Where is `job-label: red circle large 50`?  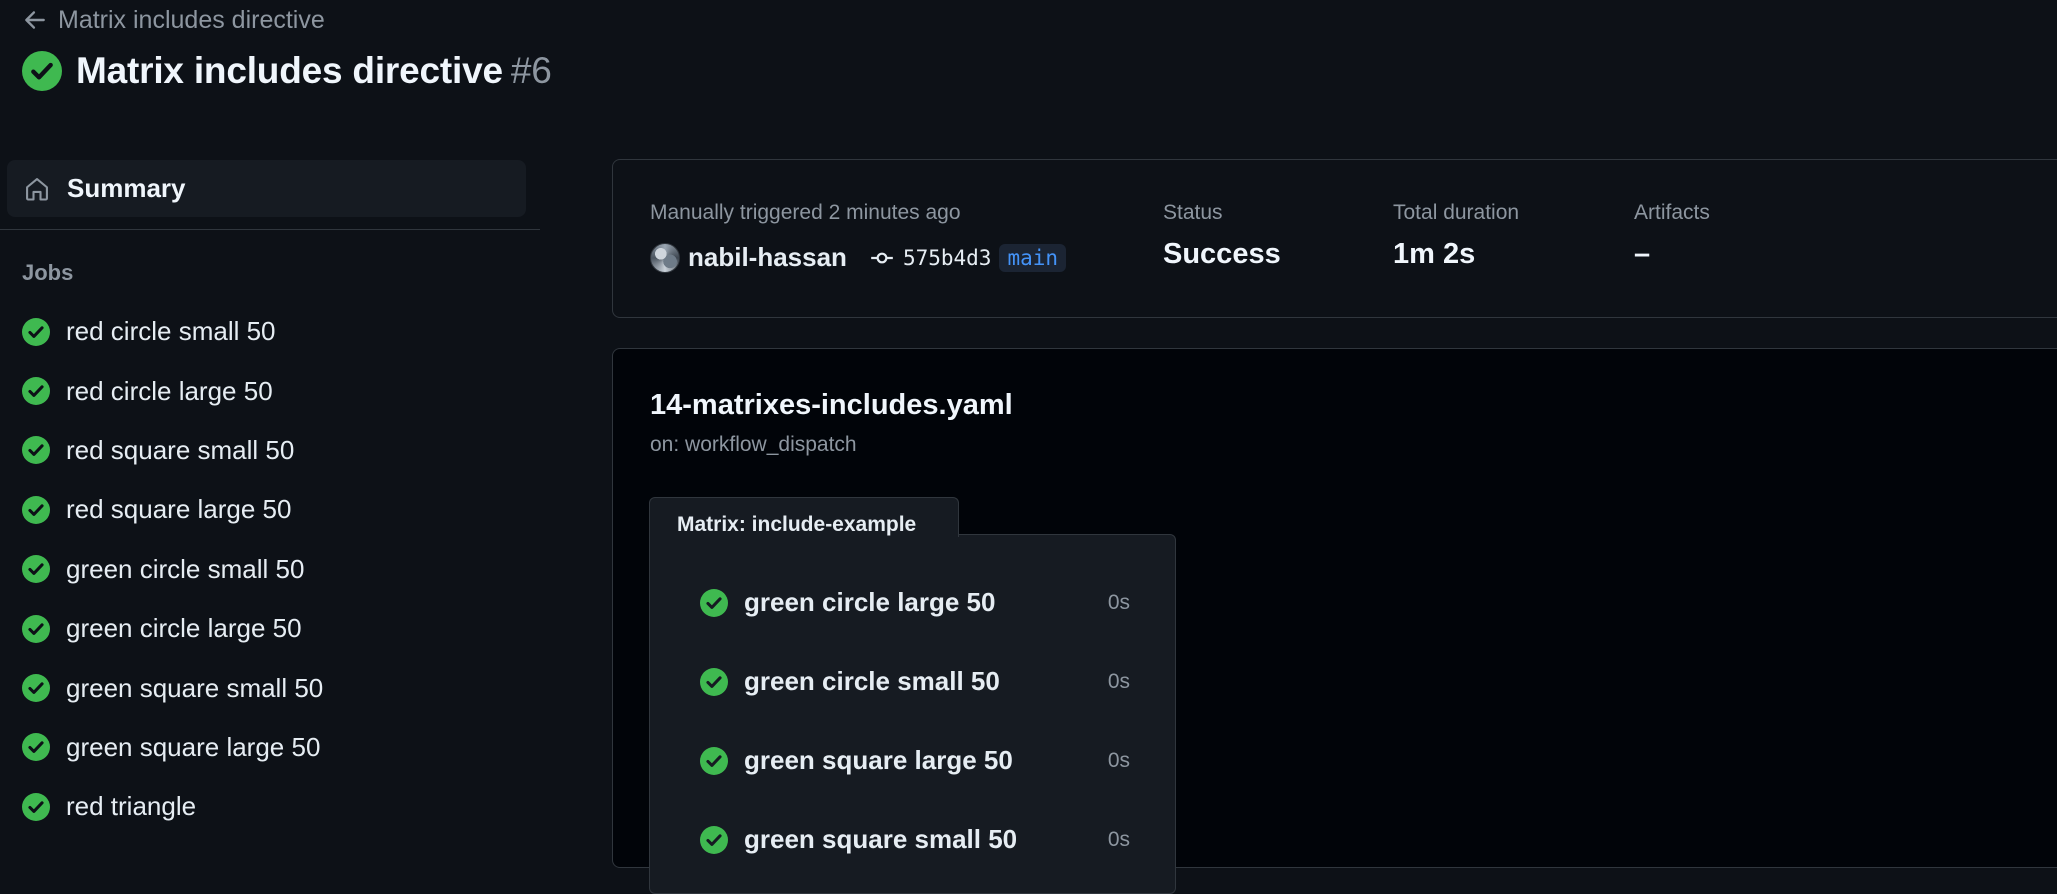 job-label: red circle large 50 is located at coordinates (169, 390).